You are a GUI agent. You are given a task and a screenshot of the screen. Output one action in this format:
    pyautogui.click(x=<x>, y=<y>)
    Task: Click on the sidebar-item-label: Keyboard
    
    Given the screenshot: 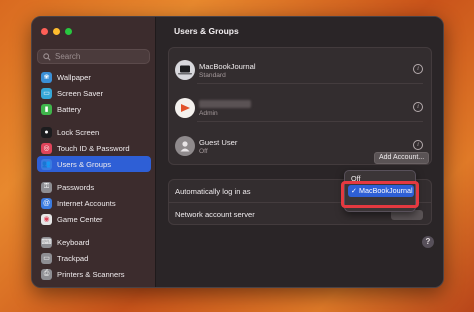 What is the action you would take?
    pyautogui.click(x=73, y=242)
    